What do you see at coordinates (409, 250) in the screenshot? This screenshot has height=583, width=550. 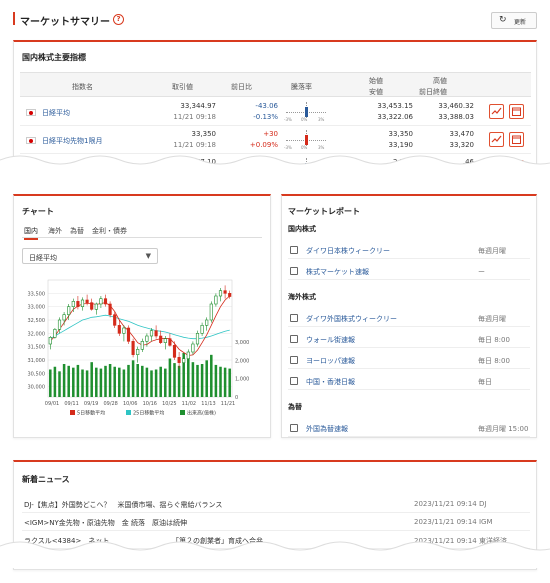 I see `report-item: ダイワ日本株ウィークリー 毎週月曜` at bounding box center [409, 250].